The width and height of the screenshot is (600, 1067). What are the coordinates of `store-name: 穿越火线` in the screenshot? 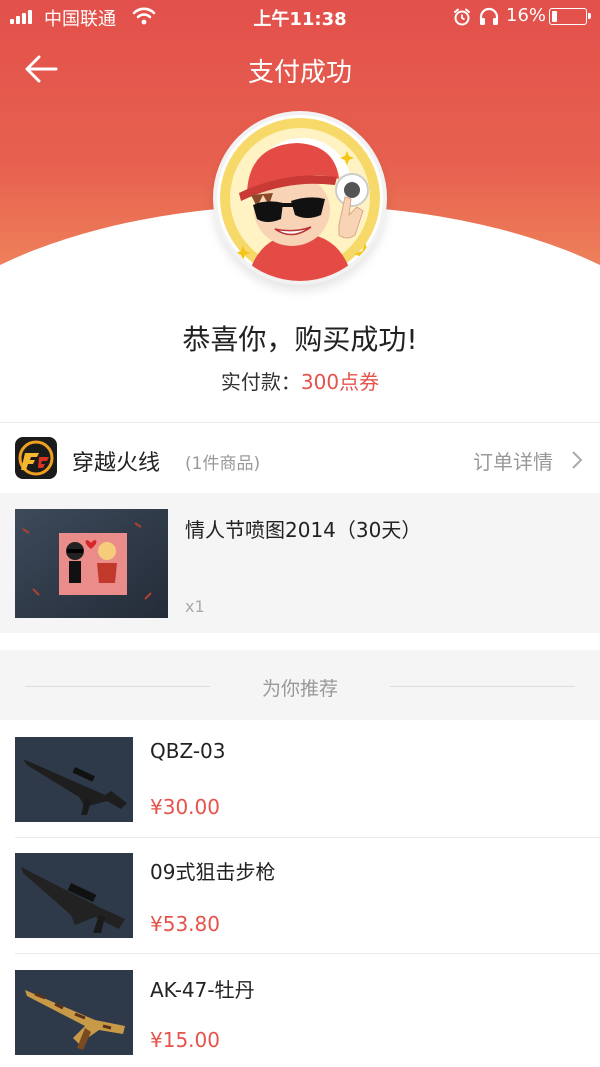 It's located at (116, 463).